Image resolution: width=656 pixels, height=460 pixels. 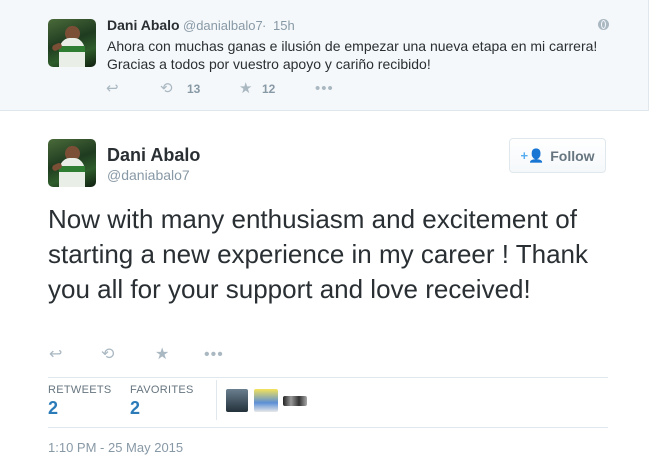 What do you see at coordinates (268, 89) in the screenshot?
I see `parent-favorite-count: 12` at bounding box center [268, 89].